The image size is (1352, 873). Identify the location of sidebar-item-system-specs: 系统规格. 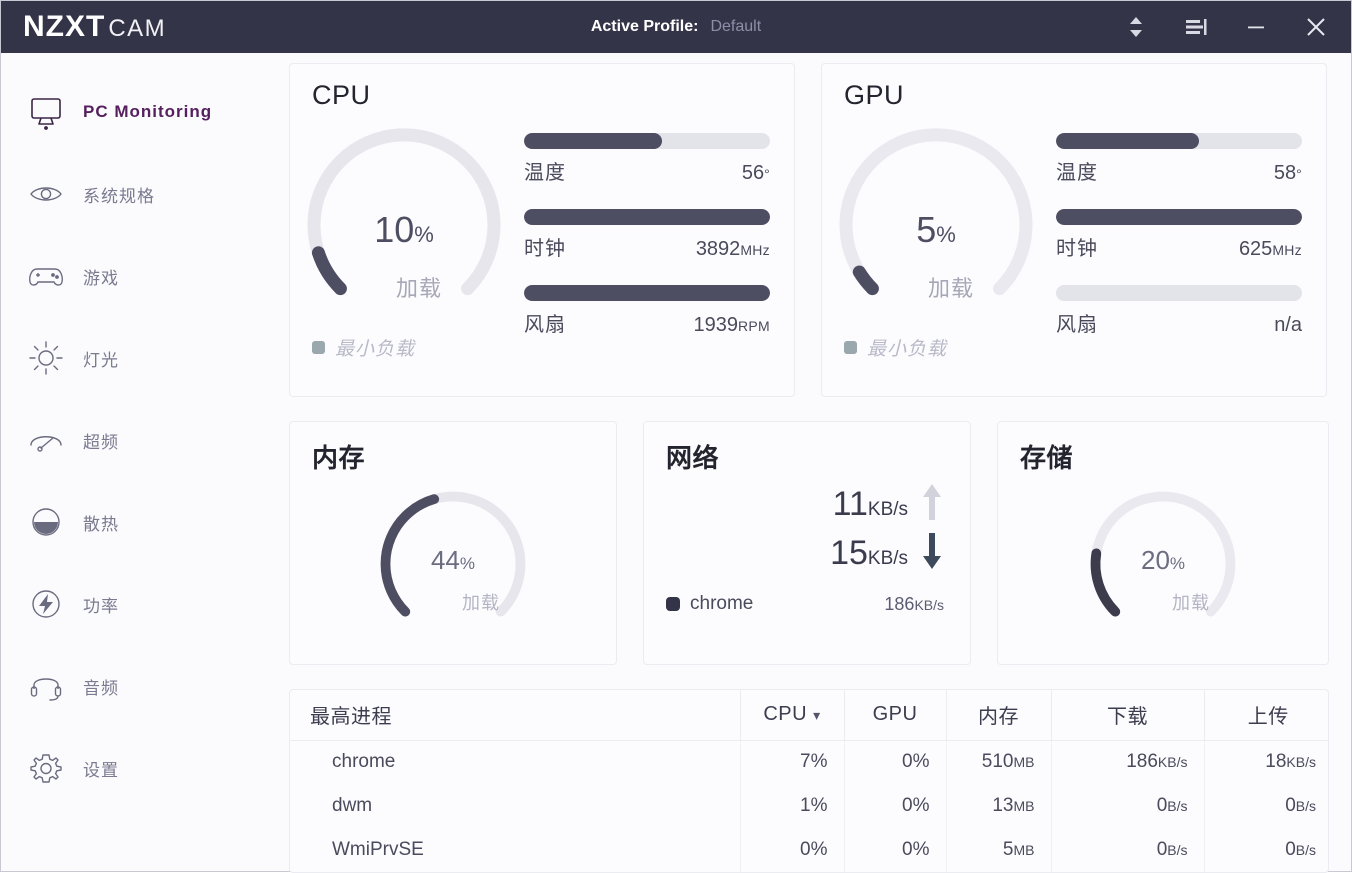
(145, 194).